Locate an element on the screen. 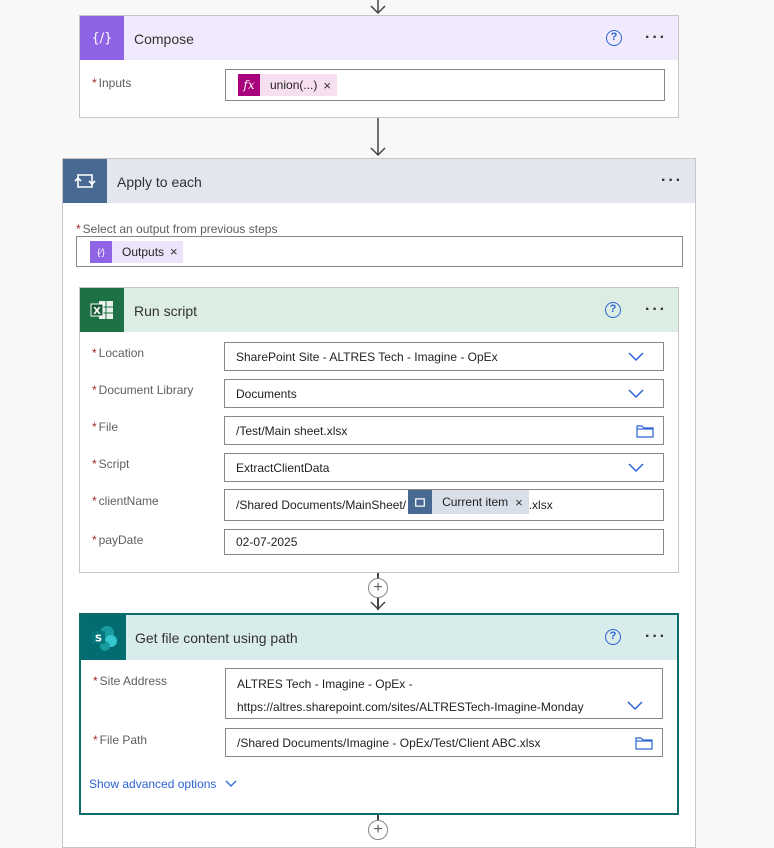 The height and width of the screenshot is (848, 774). pay-date-value: 02-07-2025 is located at coordinates (267, 542).